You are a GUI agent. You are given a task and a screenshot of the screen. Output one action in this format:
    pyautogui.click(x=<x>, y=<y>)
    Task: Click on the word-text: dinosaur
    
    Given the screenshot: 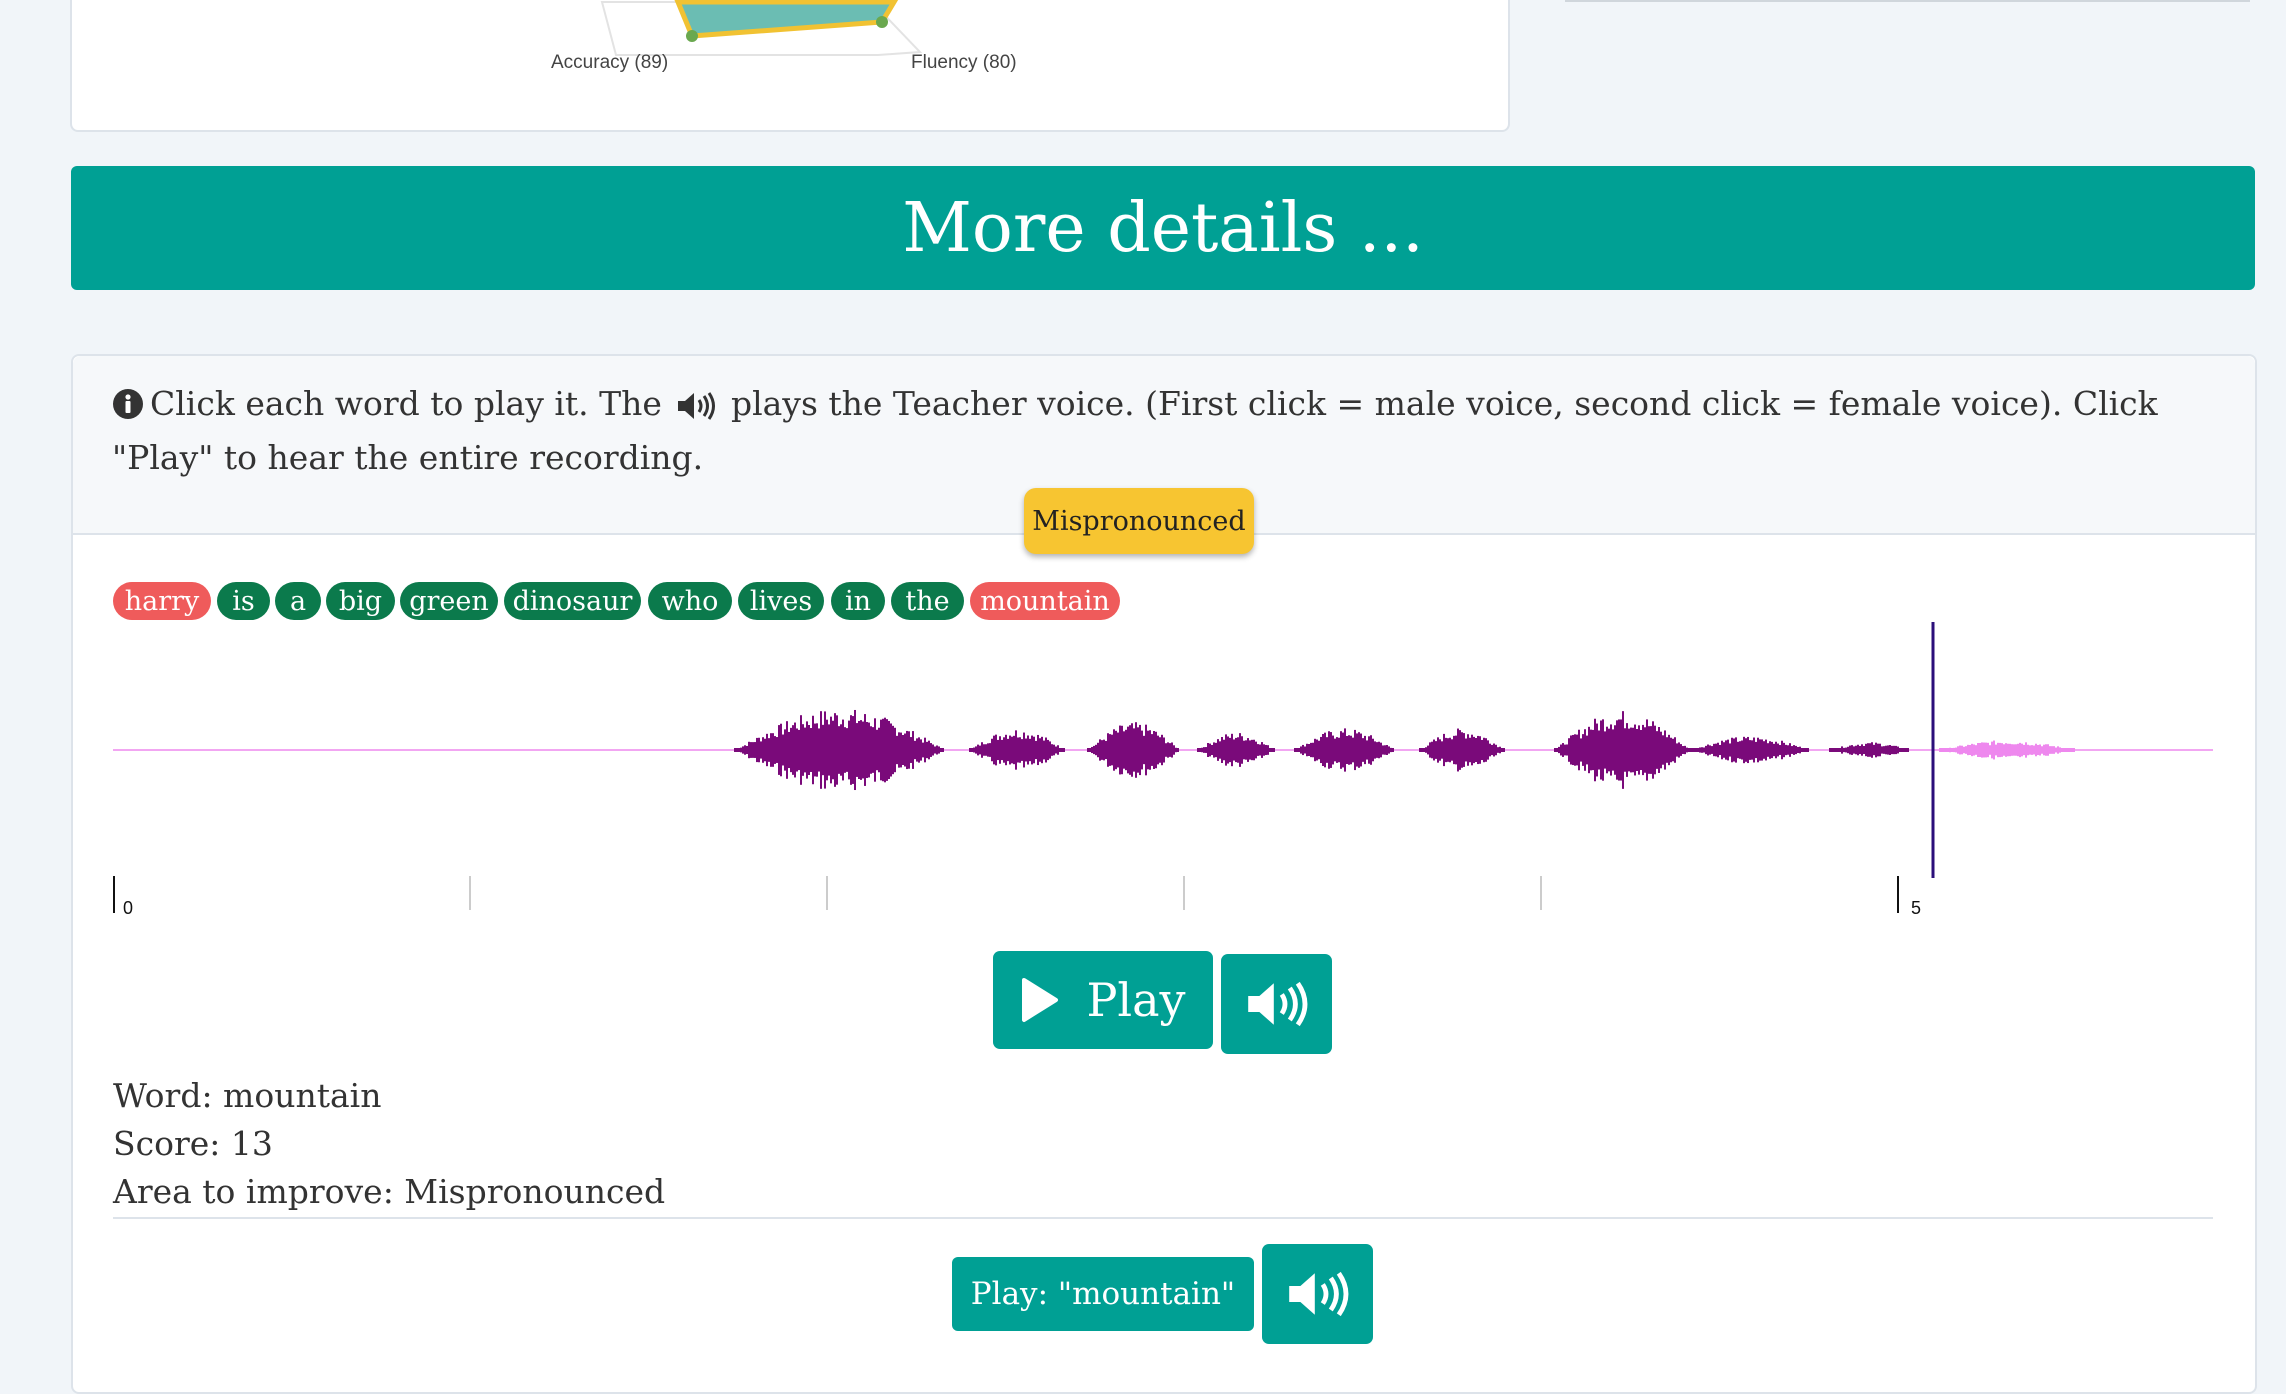 What is the action you would take?
    pyautogui.click(x=572, y=601)
    